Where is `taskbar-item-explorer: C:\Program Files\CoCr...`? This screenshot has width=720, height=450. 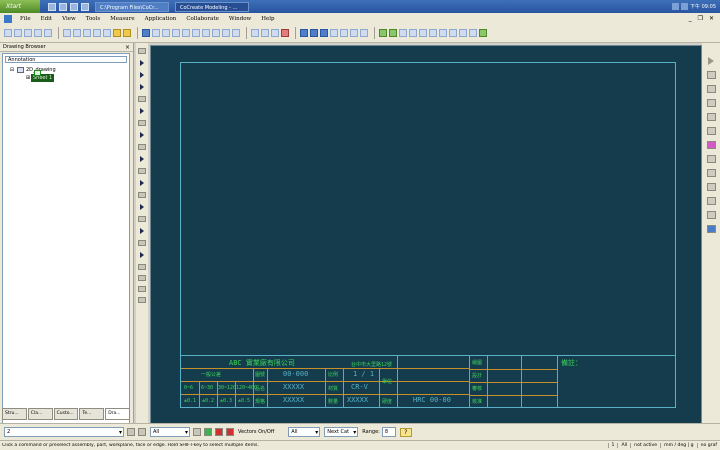
taskbar-item-explorer: C:\Program Files\CoCr... is located at coordinates (132, 6).